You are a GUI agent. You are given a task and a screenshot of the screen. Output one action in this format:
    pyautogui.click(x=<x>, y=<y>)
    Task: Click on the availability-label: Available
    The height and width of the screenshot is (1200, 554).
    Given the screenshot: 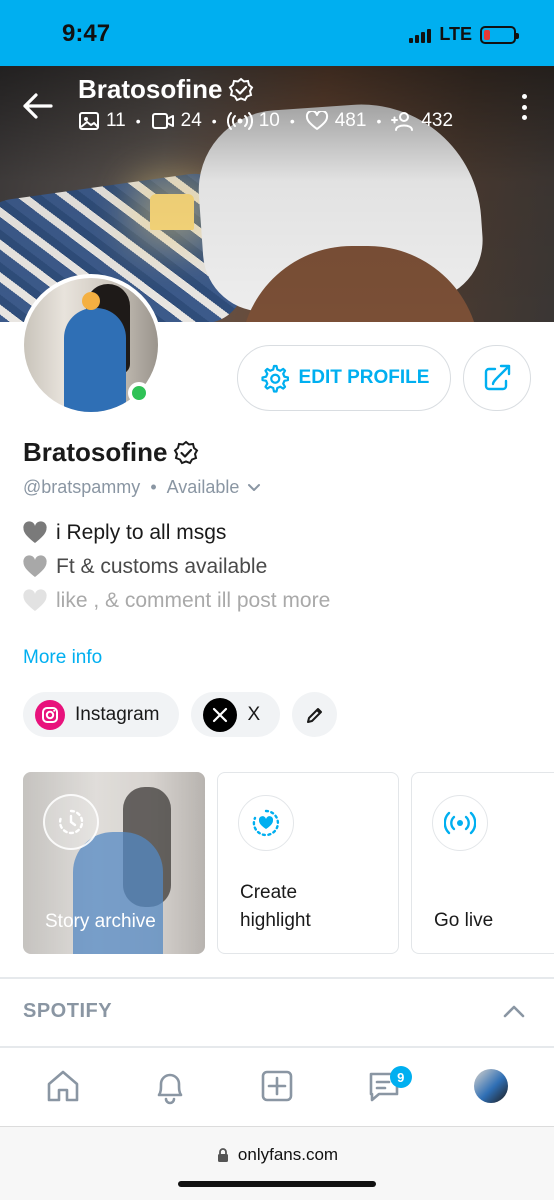 What is the action you would take?
    pyautogui.click(x=203, y=487)
    